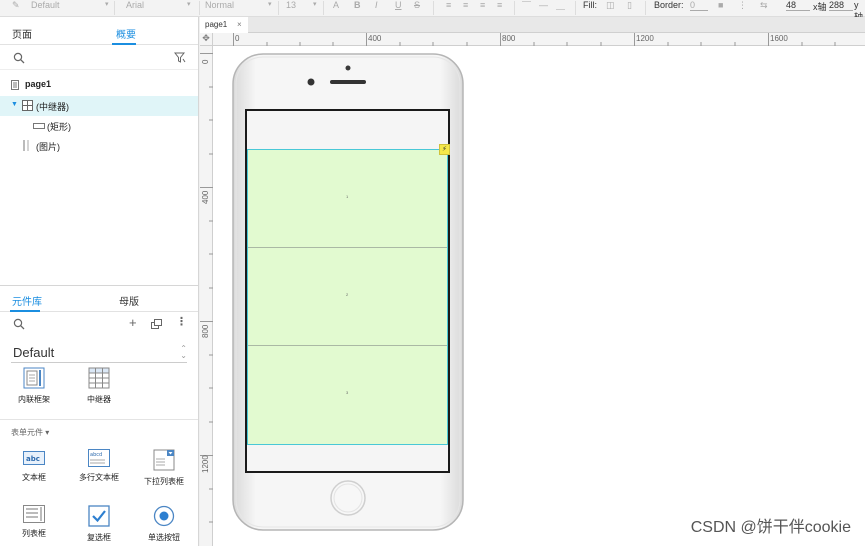 The width and height of the screenshot is (865, 546). I want to click on font-size-select: 13, so click(291, 5).